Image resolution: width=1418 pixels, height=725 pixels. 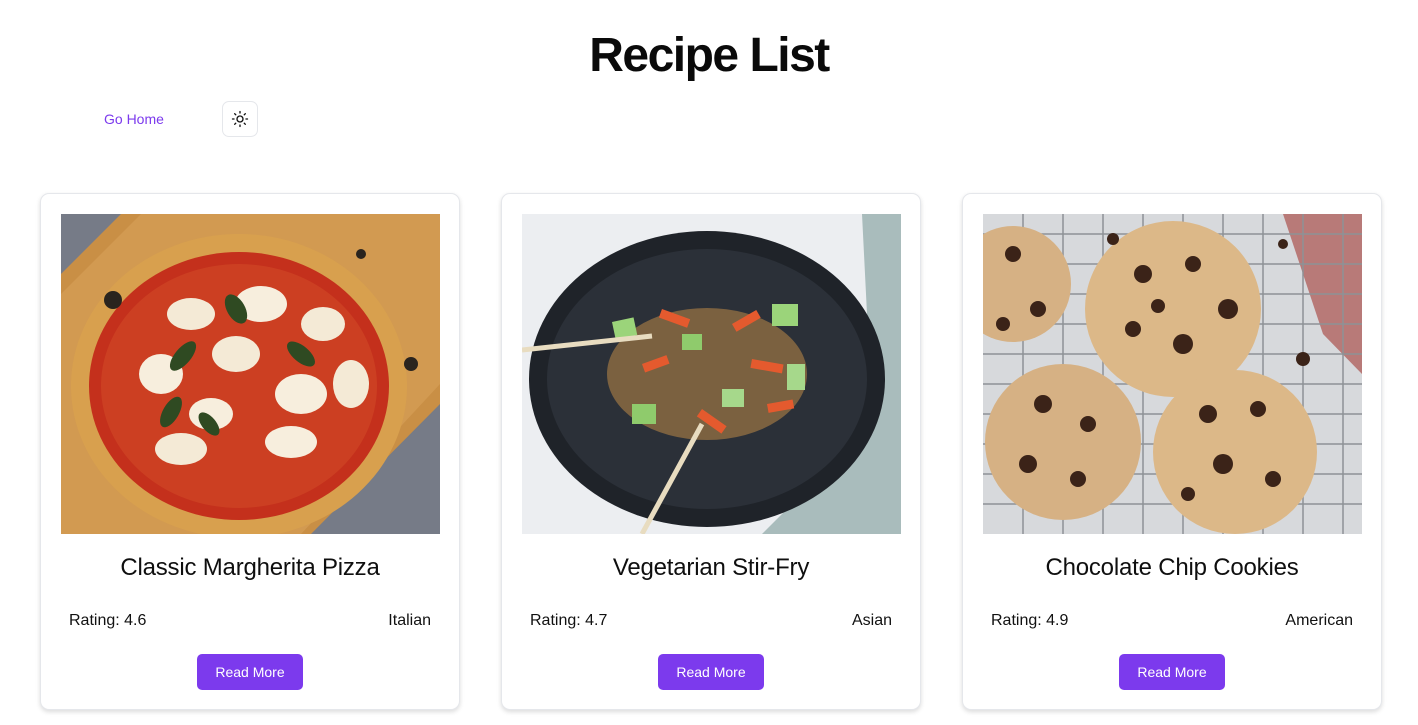 What do you see at coordinates (250, 374) in the screenshot?
I see `recipe-image-margherita-pizza` at bounding box center [250, 374].